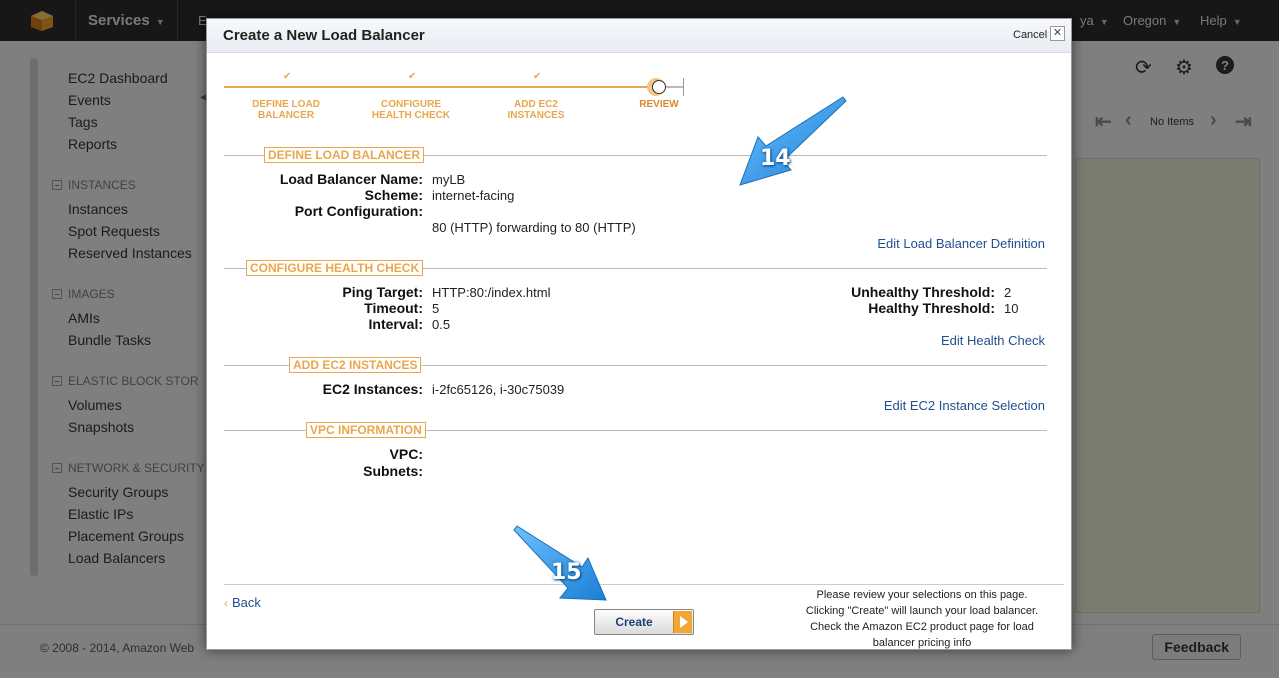 This screenshot has height=678, width=1279. Describe the element at coordinates (775, 158) in the screenshot. I see `callout-number-14: 14` at that location.